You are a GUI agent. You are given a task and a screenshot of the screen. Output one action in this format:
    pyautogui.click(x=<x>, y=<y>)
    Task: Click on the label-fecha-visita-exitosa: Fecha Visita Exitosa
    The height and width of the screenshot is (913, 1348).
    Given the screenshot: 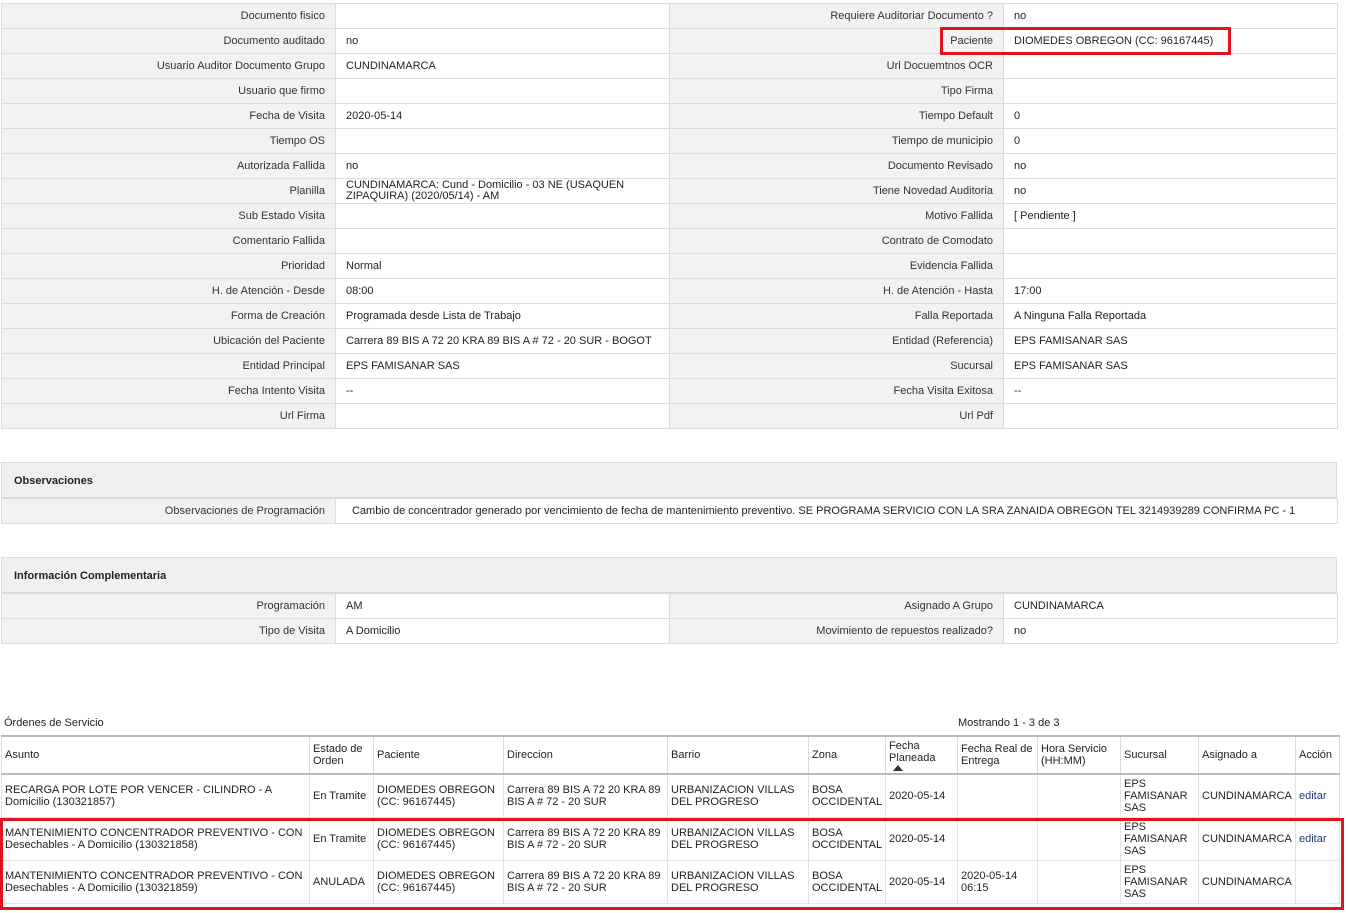 What is the action you would take?
    pyautogui.click(x=836, y=391)
    